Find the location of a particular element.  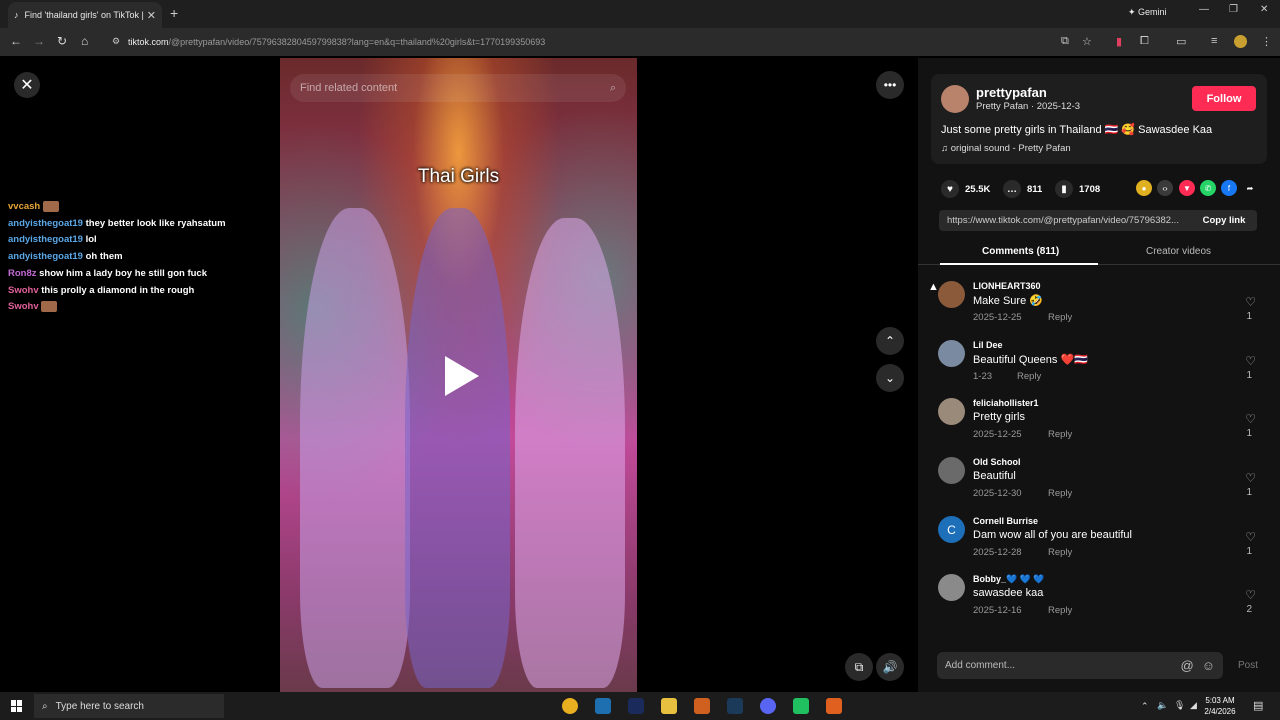

extensions-puzzle-icon: ⧠ is located at coordinates (1144, 41).